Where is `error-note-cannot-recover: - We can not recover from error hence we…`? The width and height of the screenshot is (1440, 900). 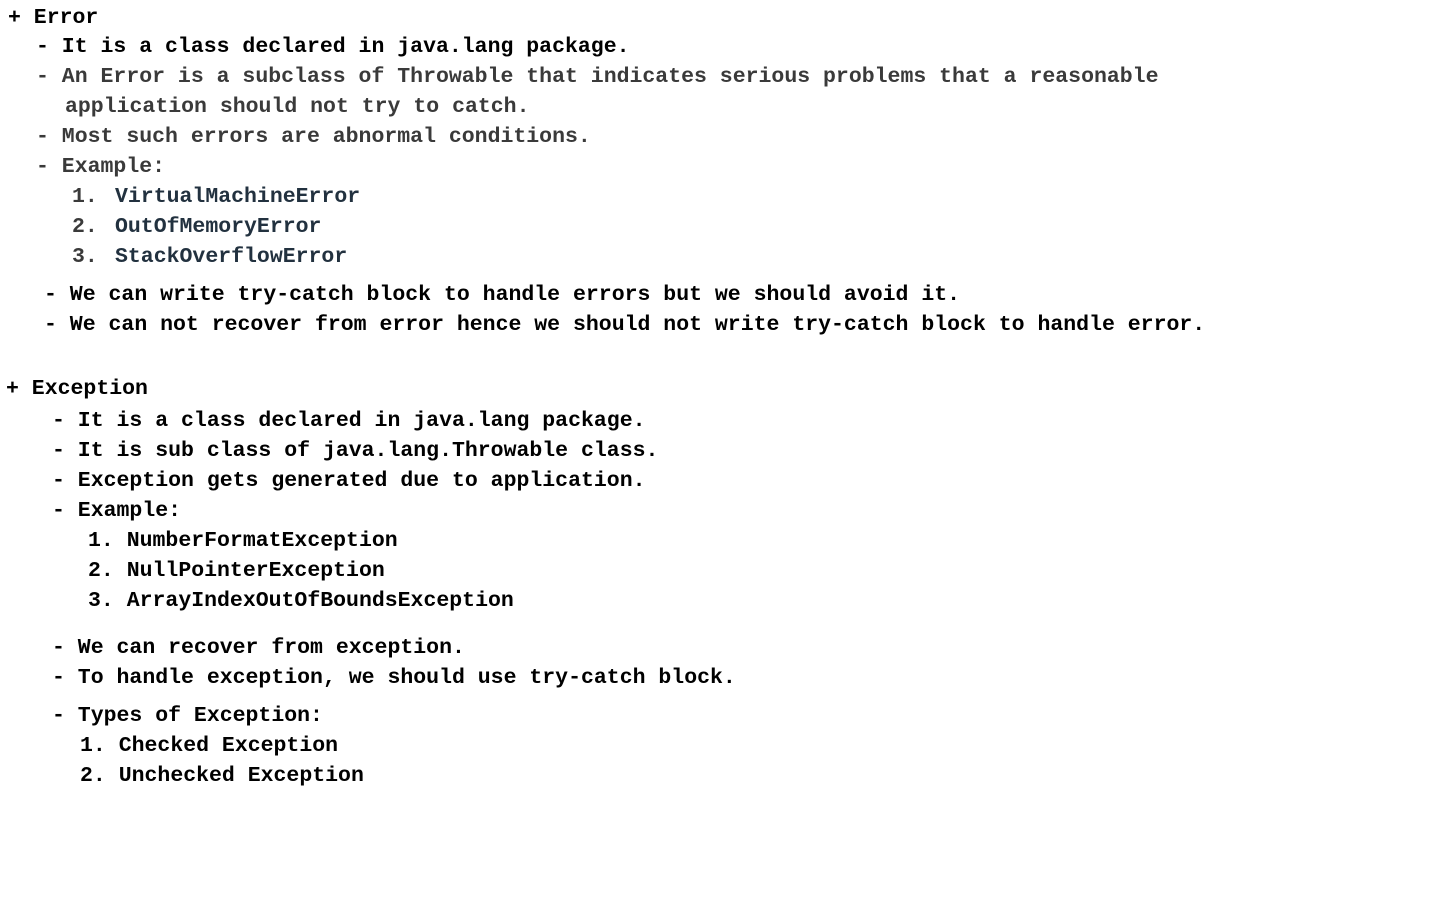 error-note-cannot-recover: - We can not recover from error hence we… is located at coordinates (625, 325).